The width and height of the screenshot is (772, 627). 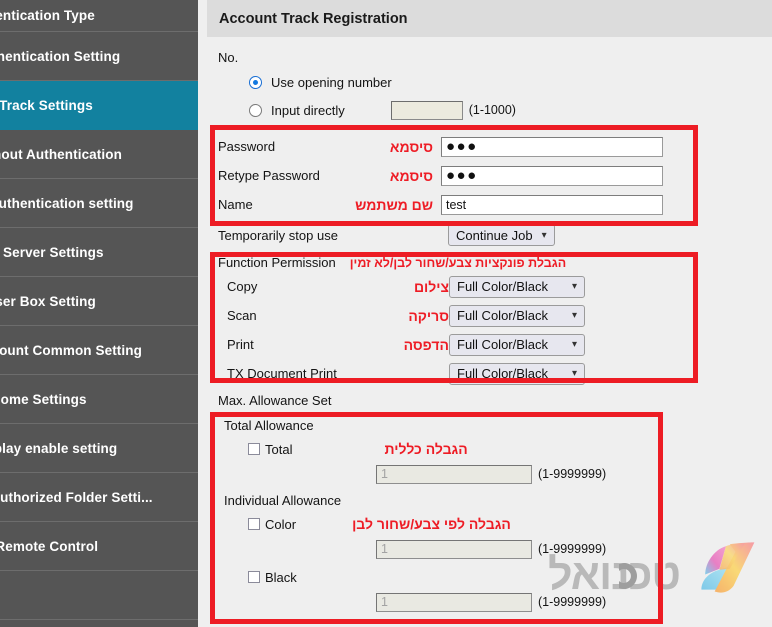 What do you see at coordinates (454, 474) in the screenshot?
I see `total-allowance-input: 1` at bounding box center [454, 474].